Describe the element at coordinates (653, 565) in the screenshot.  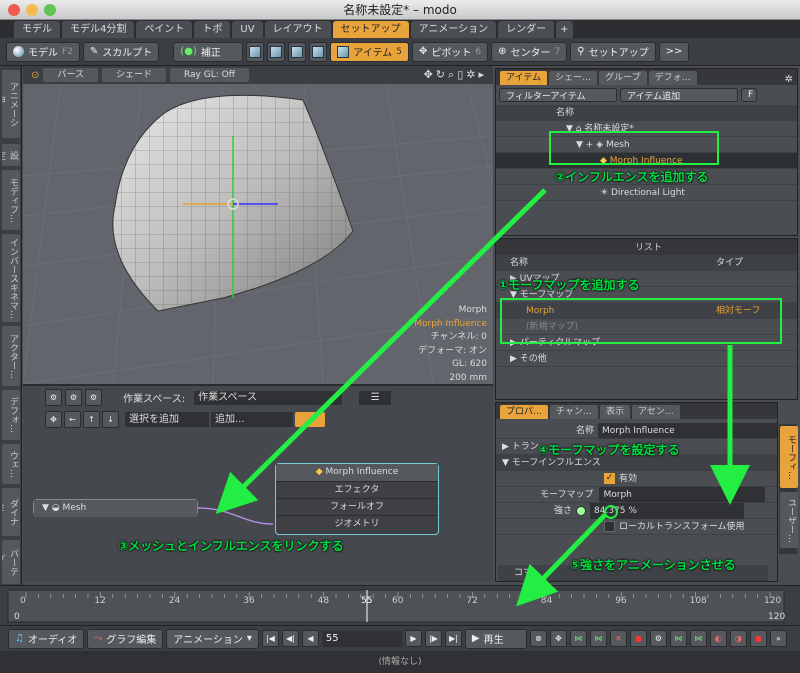
I see `annotation-step-5: ⑤強さをアニメーションさせる` at that location.